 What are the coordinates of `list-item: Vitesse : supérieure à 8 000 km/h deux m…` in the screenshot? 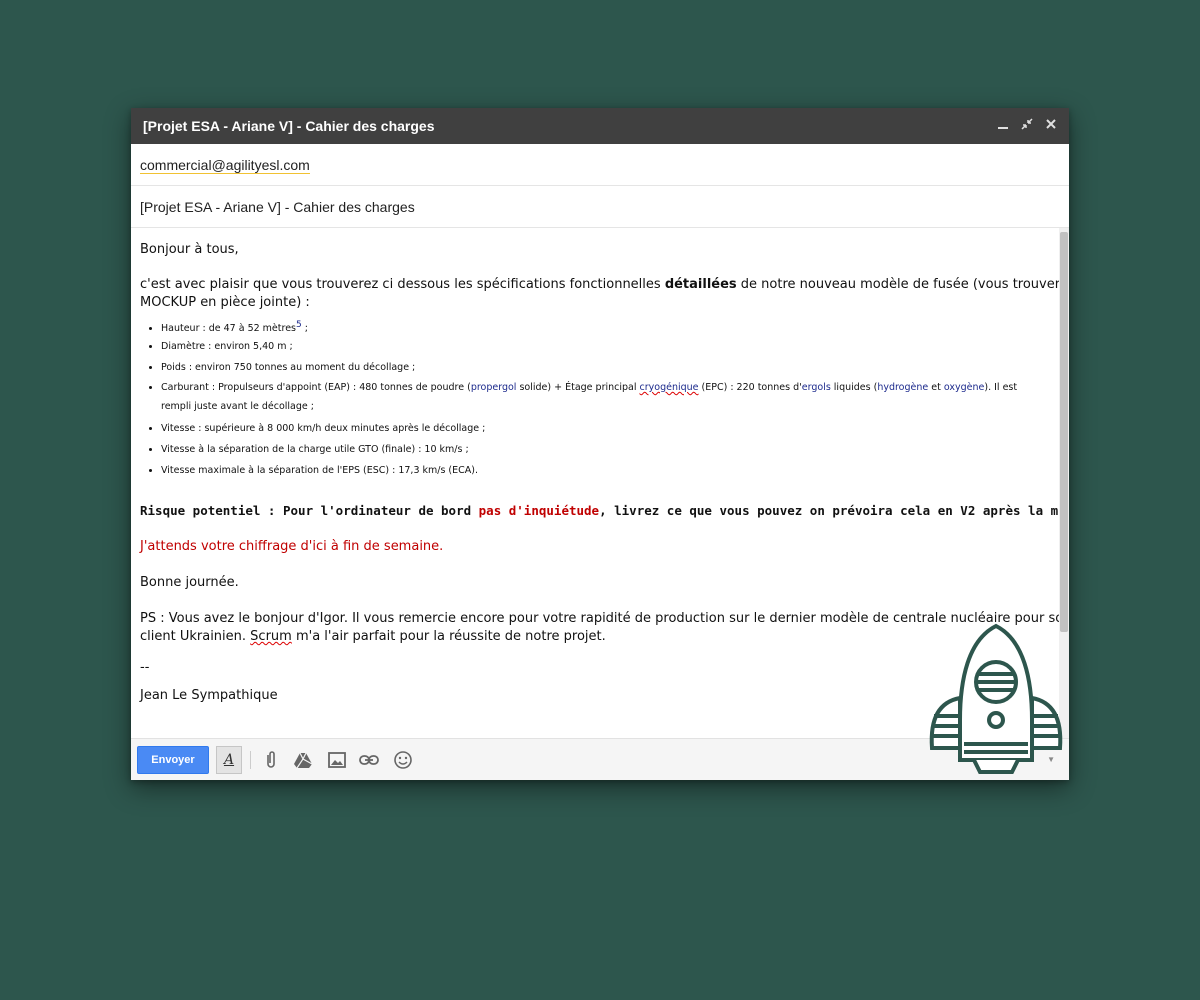 It's located at (591, 428).